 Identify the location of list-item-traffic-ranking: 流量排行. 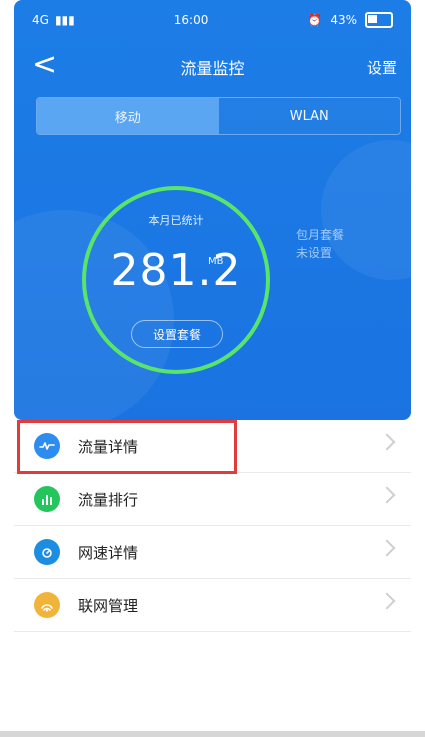
(212, 499).